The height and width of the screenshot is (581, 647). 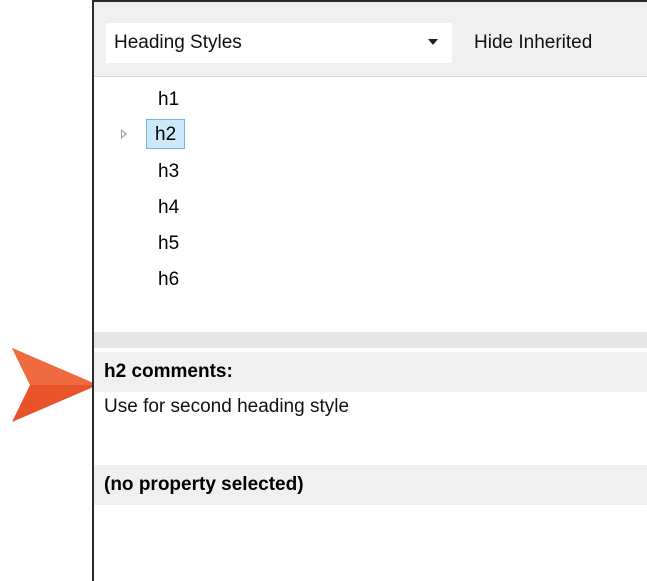 What do you see at coordinates (168, 280) in the screenshot?
I see `tree-item-h6: h6` at bounding box center [168, 280].